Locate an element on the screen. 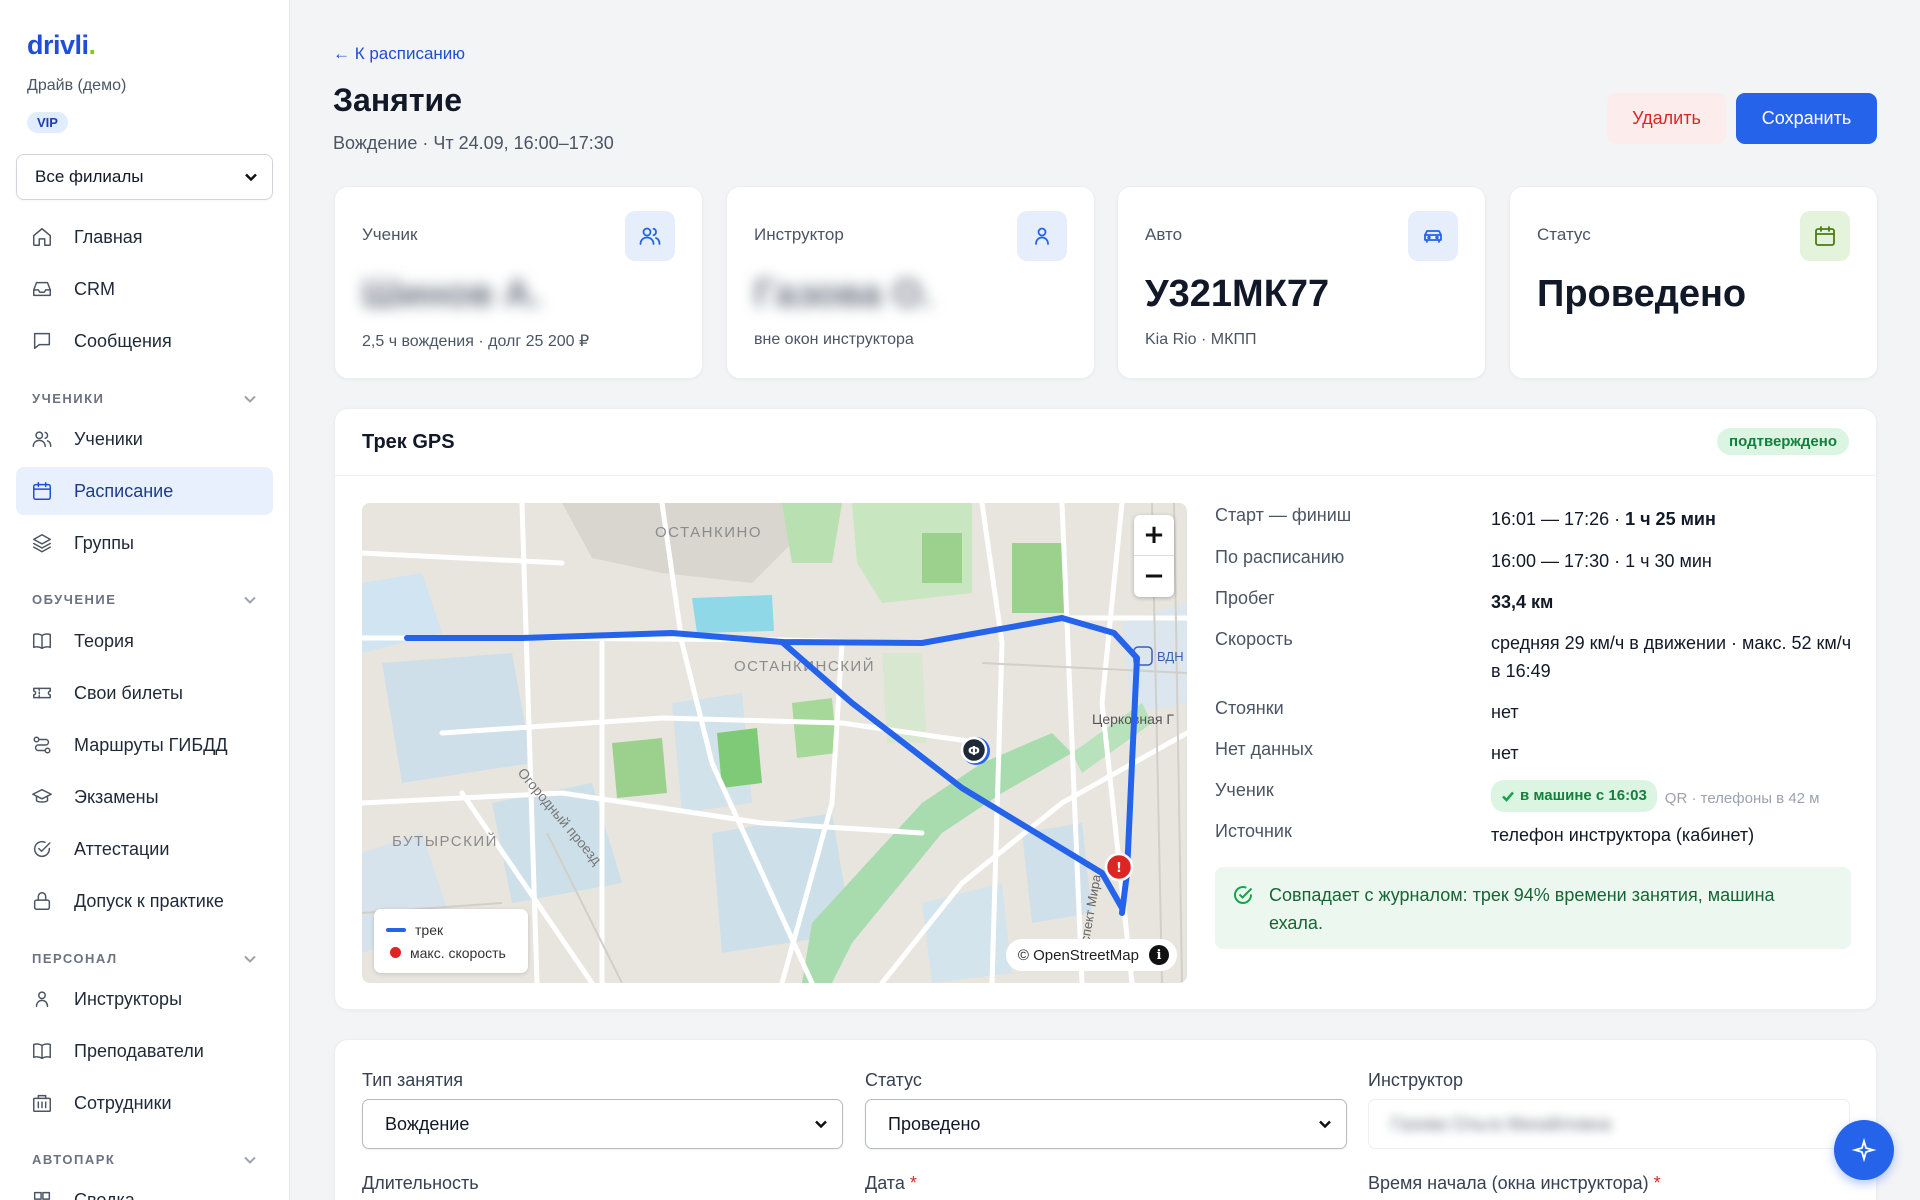 This screenshot has height=1200, width=1920. section-label: УЧЕНИКИ is located at coordinates (68, 398).